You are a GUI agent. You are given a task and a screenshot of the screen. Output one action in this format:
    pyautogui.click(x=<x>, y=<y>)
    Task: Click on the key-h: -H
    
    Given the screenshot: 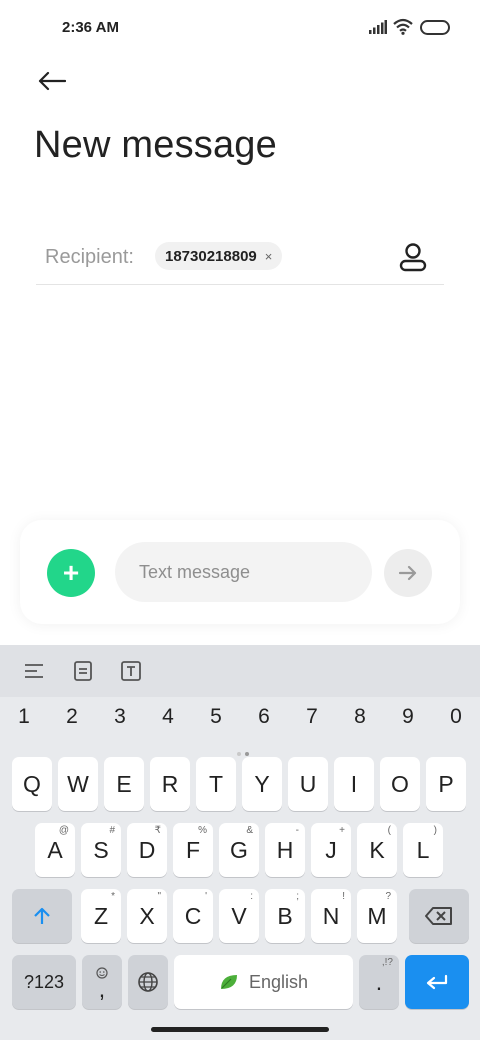 What is the action you would take?
    pyautogui.click(x=285, y=850)
    